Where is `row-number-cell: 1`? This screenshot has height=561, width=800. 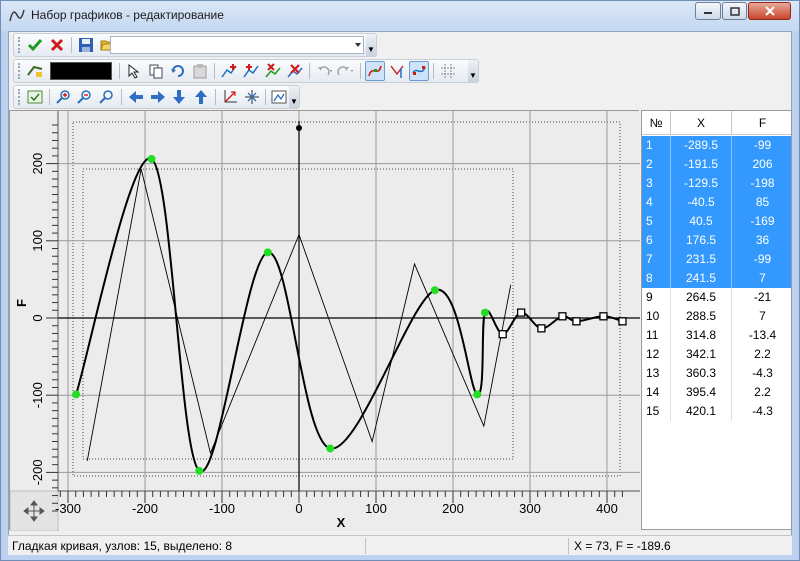 row-number-cell: 1 is located at coordinates (649, 145).